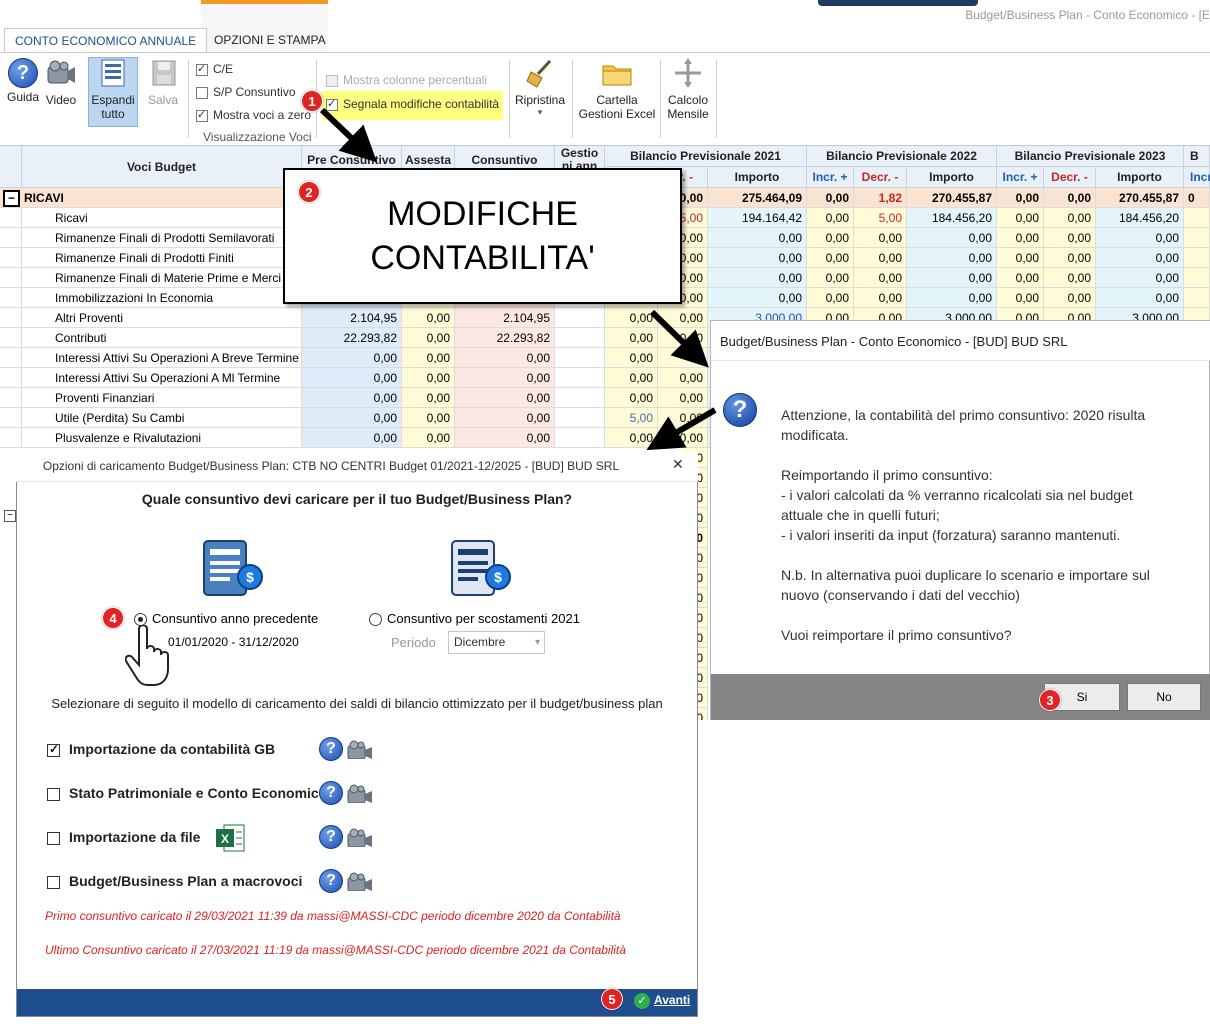 Image resolution: width=1210 pixels, height=1030 pixels. What do you see at coordinates (10, 516) in the screenshot?
I see `collapse-icon-2: −` at bounding box center [10, 516].